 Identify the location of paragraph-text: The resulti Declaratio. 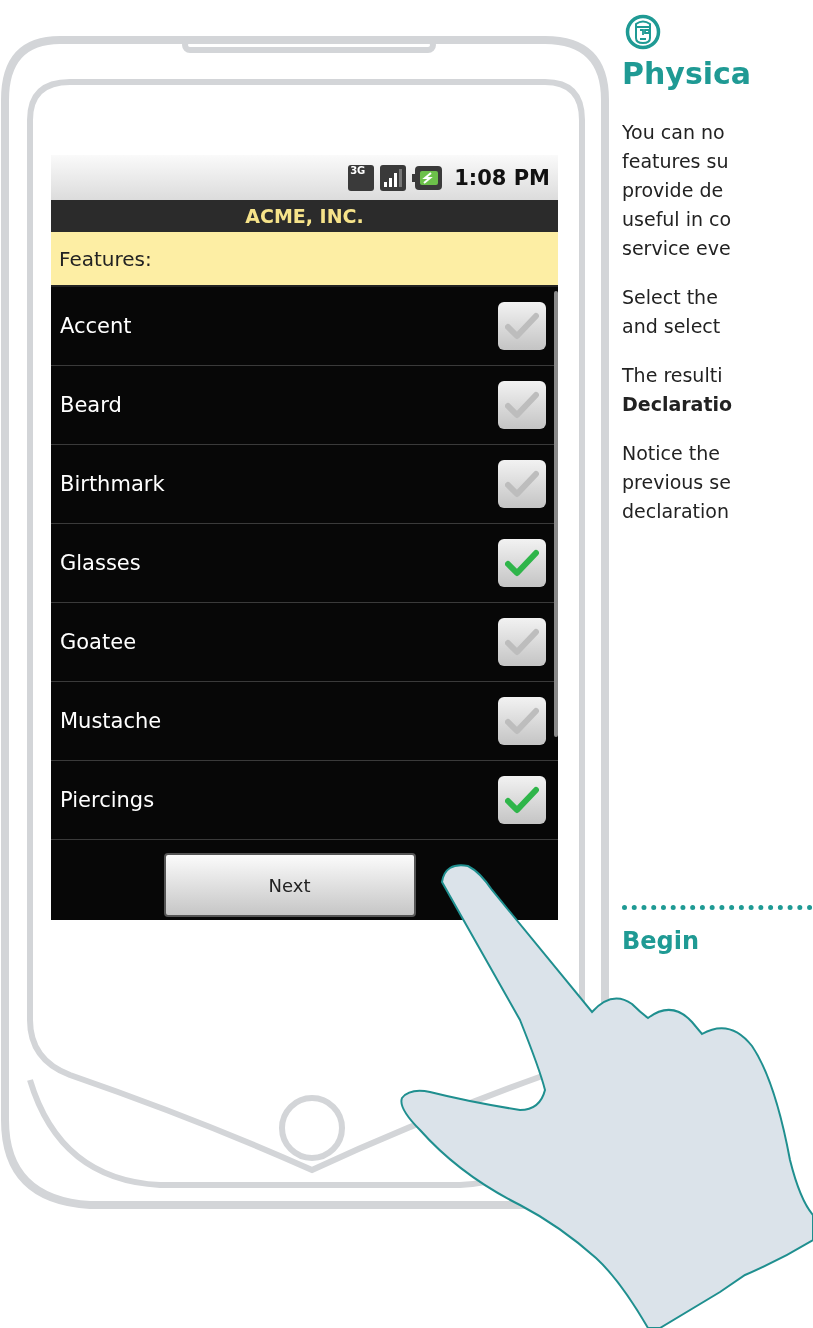
(678, 390).